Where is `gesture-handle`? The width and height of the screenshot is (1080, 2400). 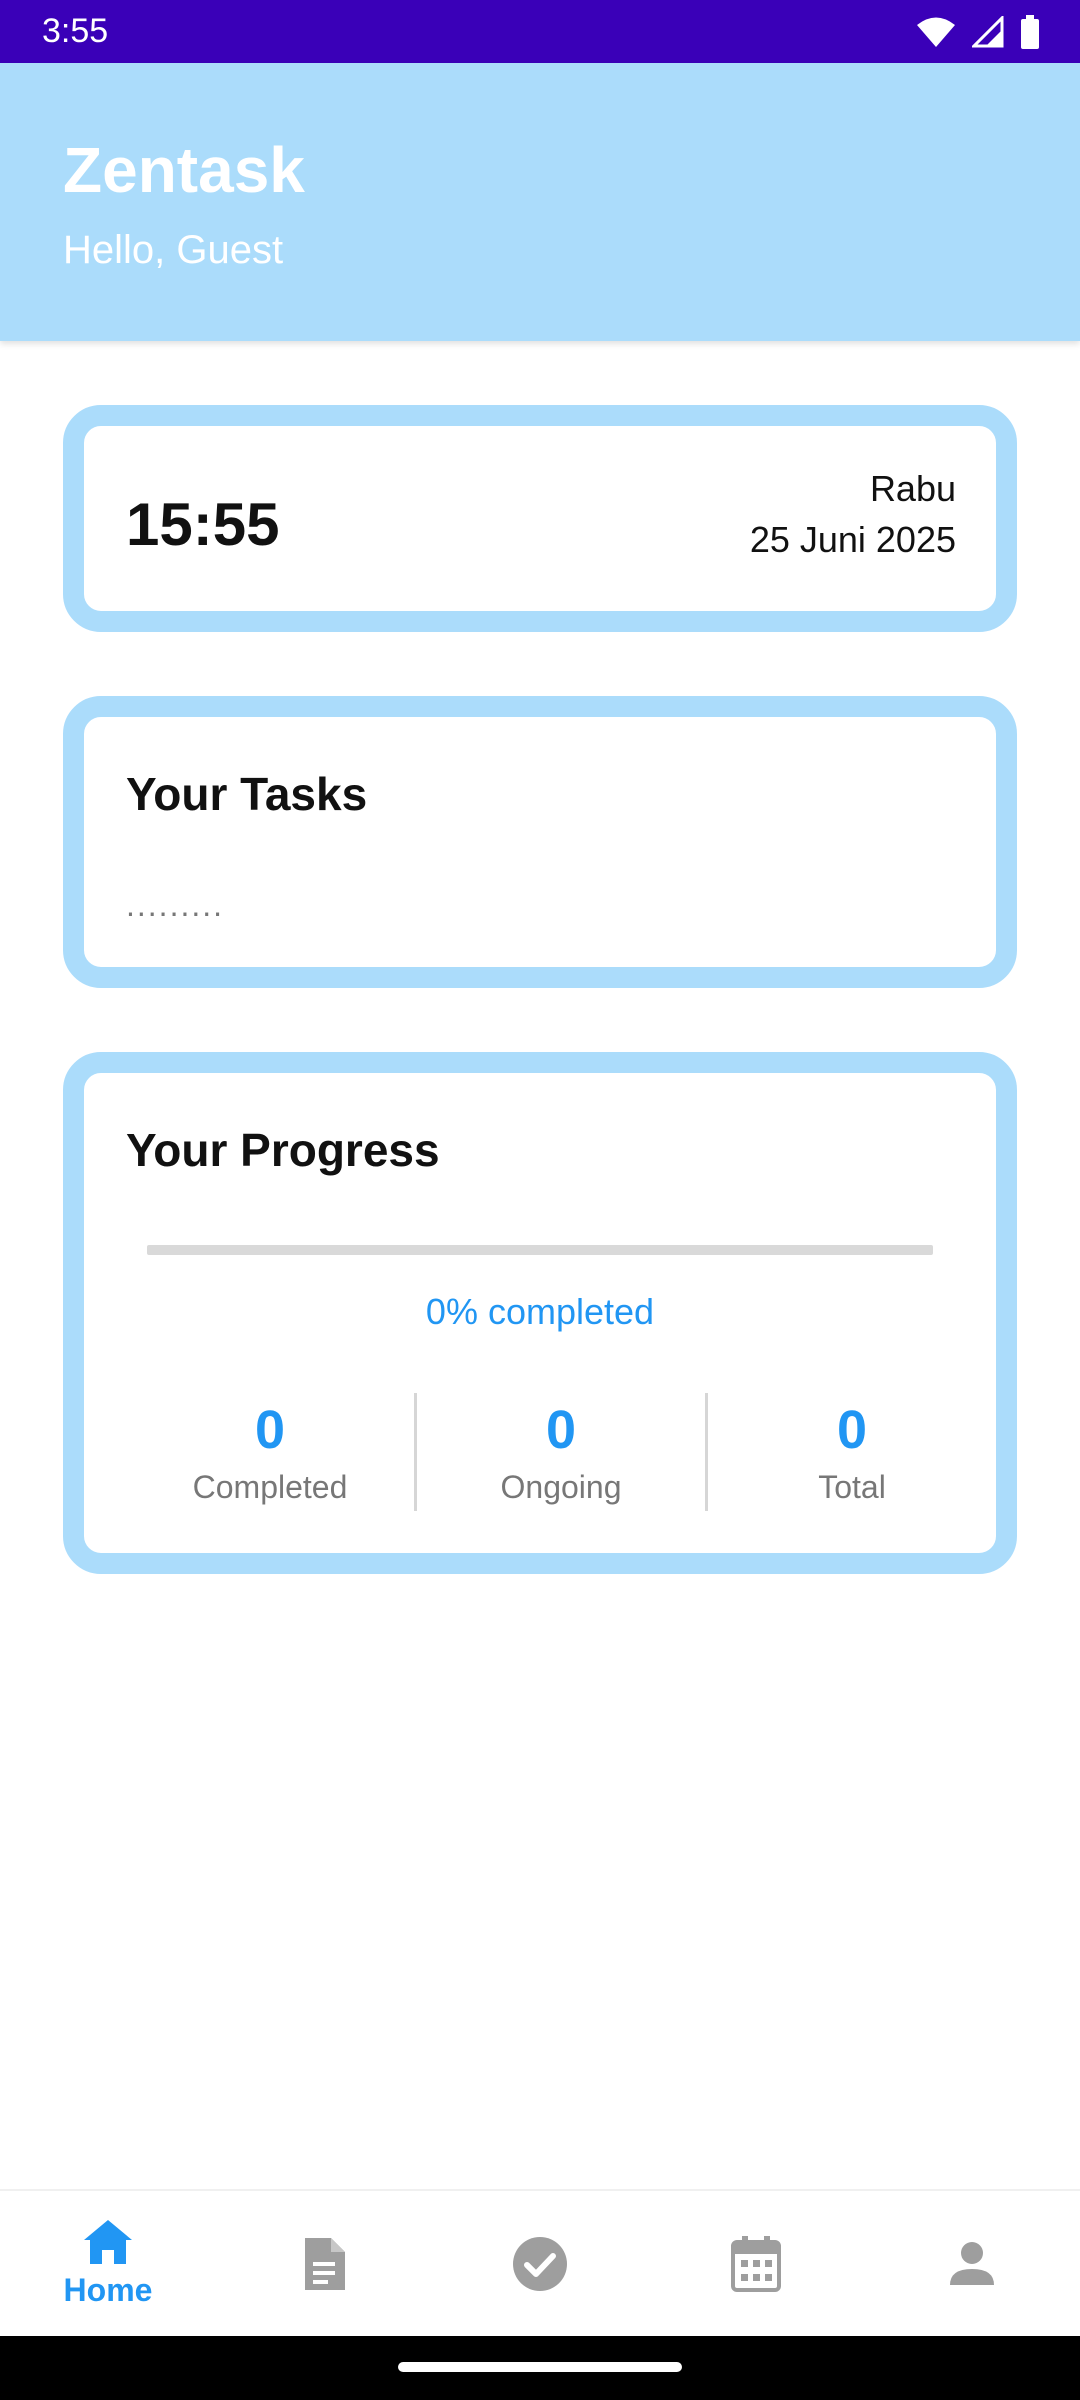
gesture-handle is located at coordinates (540, 2367).